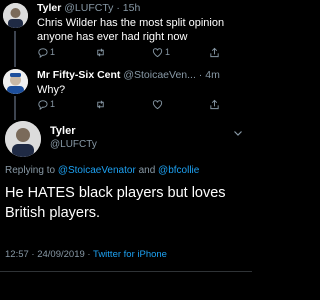 The height and width of the screenshot is (300, 320). I want to click on like-button: 1, so click(161, 52).